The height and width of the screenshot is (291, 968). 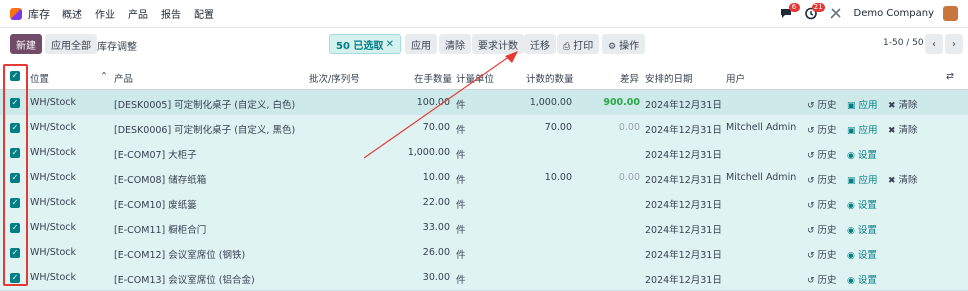 What do you see at coordinates (811, 206) in the screenshot?
I see `history-icon: ↺` at bounding box center [811, 206].